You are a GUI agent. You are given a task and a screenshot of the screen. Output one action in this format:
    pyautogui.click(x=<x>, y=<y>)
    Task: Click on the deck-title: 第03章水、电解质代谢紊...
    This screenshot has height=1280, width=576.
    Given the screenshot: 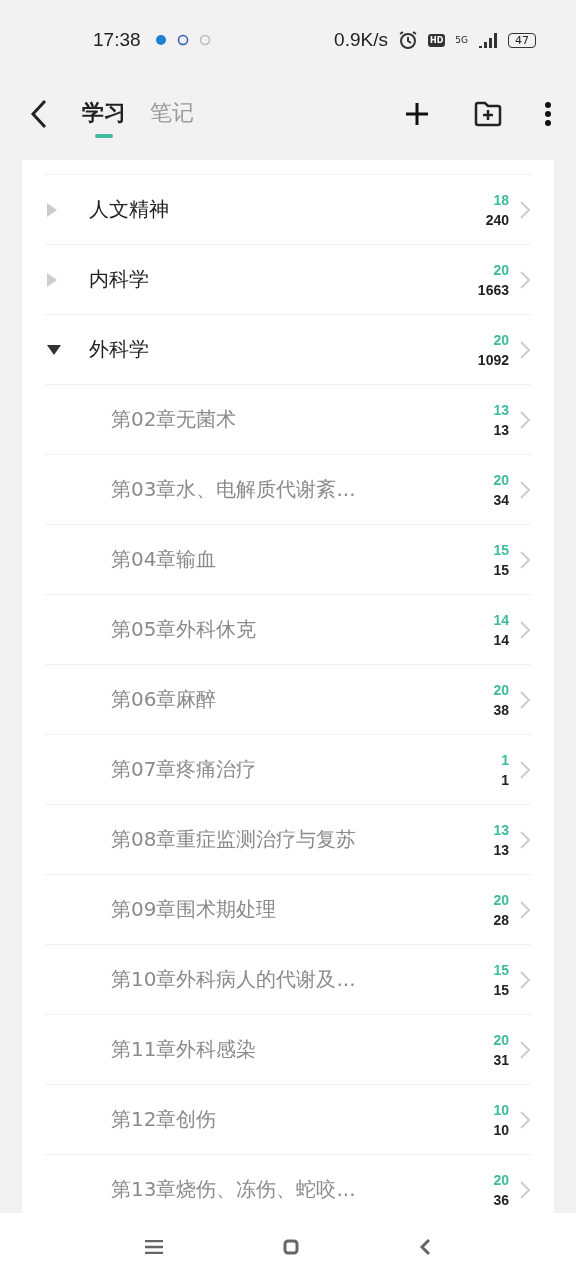 What is the action you would take?
    pyautogui.click(x=233, y=489)
    